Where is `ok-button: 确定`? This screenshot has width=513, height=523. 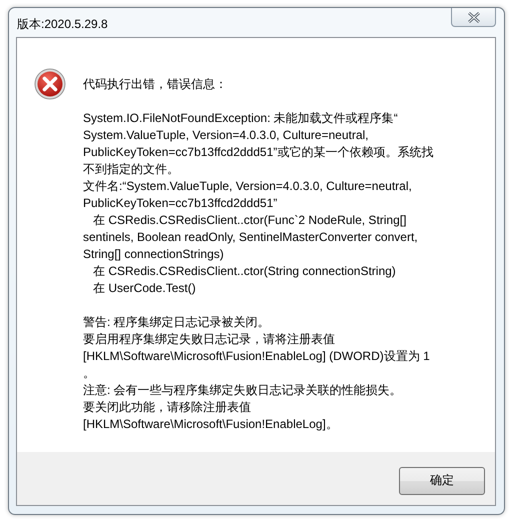
ok-button: 确定 is located at coordinates (442, 480).